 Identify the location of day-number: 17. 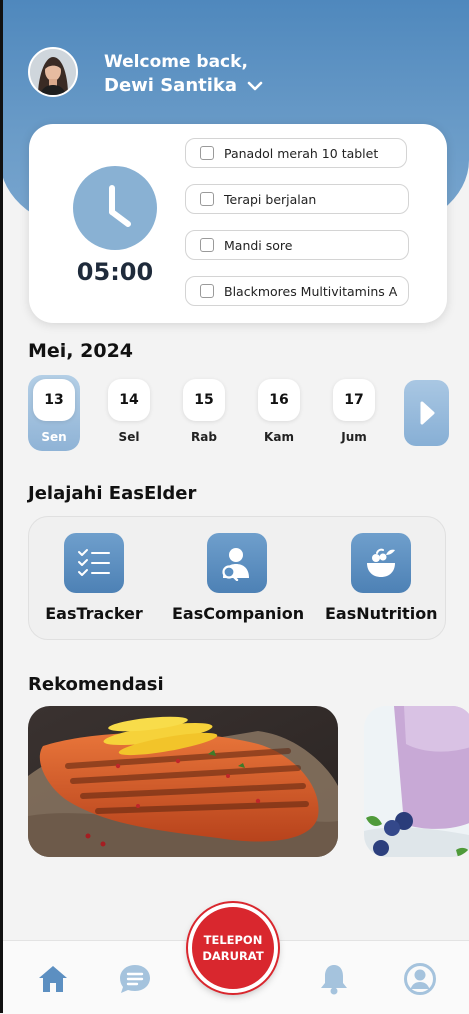
(354, 400).